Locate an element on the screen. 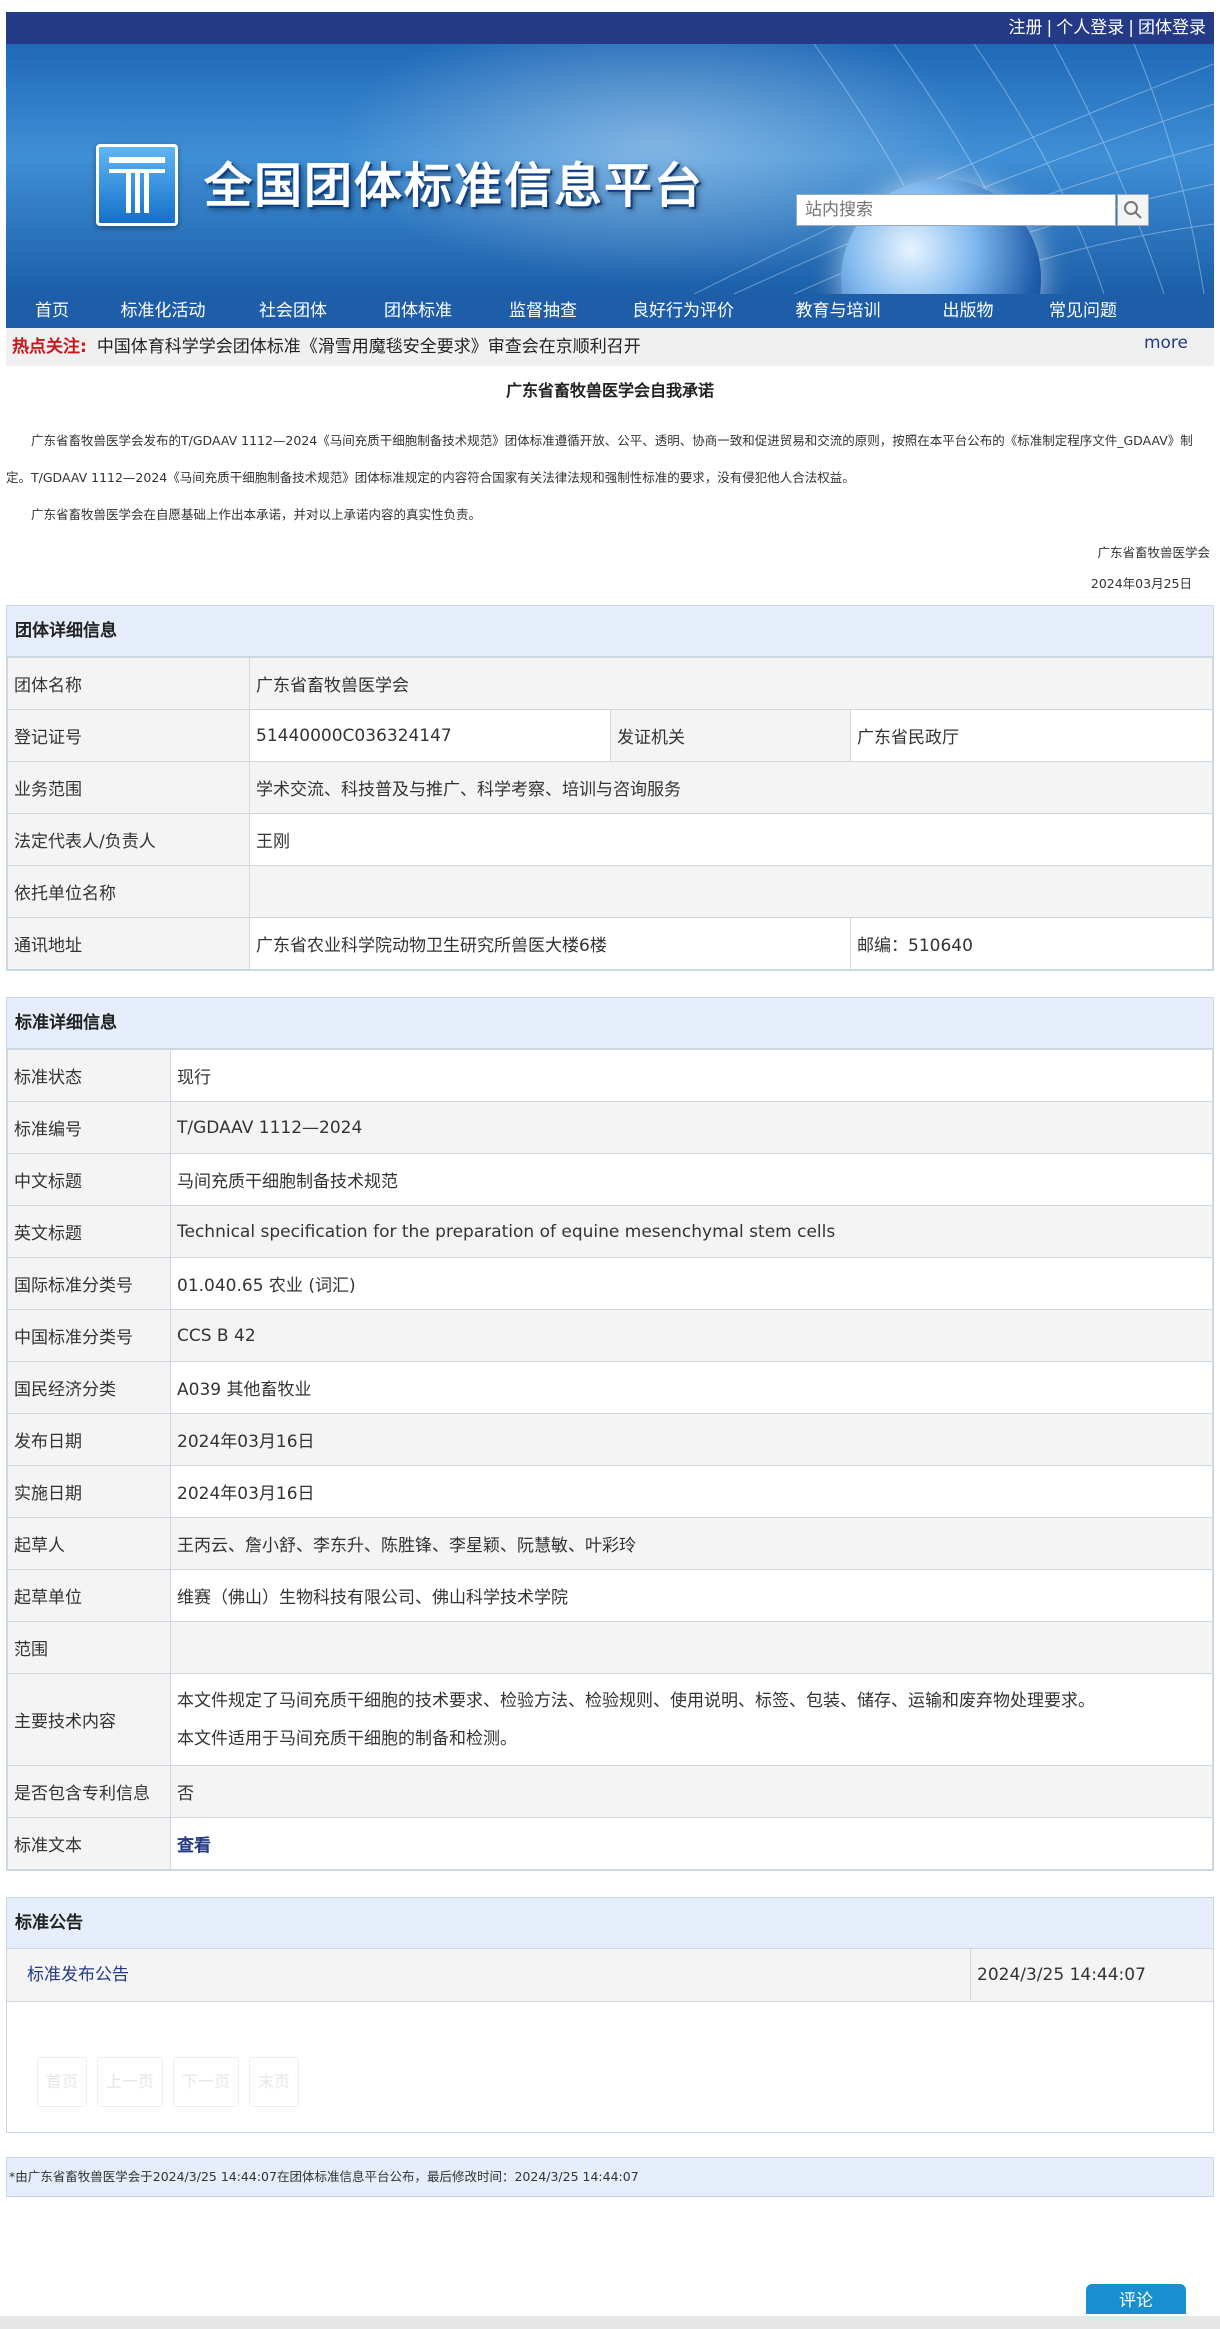 The height and width of the screenshot is (2329, 1220). business-scope-label: 业务范围 is located at coordinates (128, 787).